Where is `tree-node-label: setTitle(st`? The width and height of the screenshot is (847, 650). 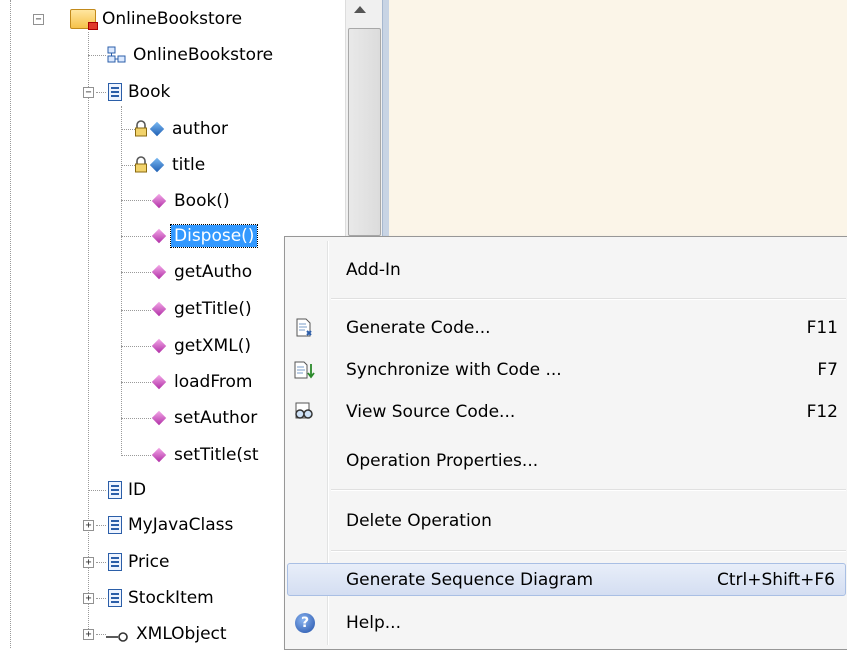
tree-node-label: setTitle(st is located at coordinates (216, 455).